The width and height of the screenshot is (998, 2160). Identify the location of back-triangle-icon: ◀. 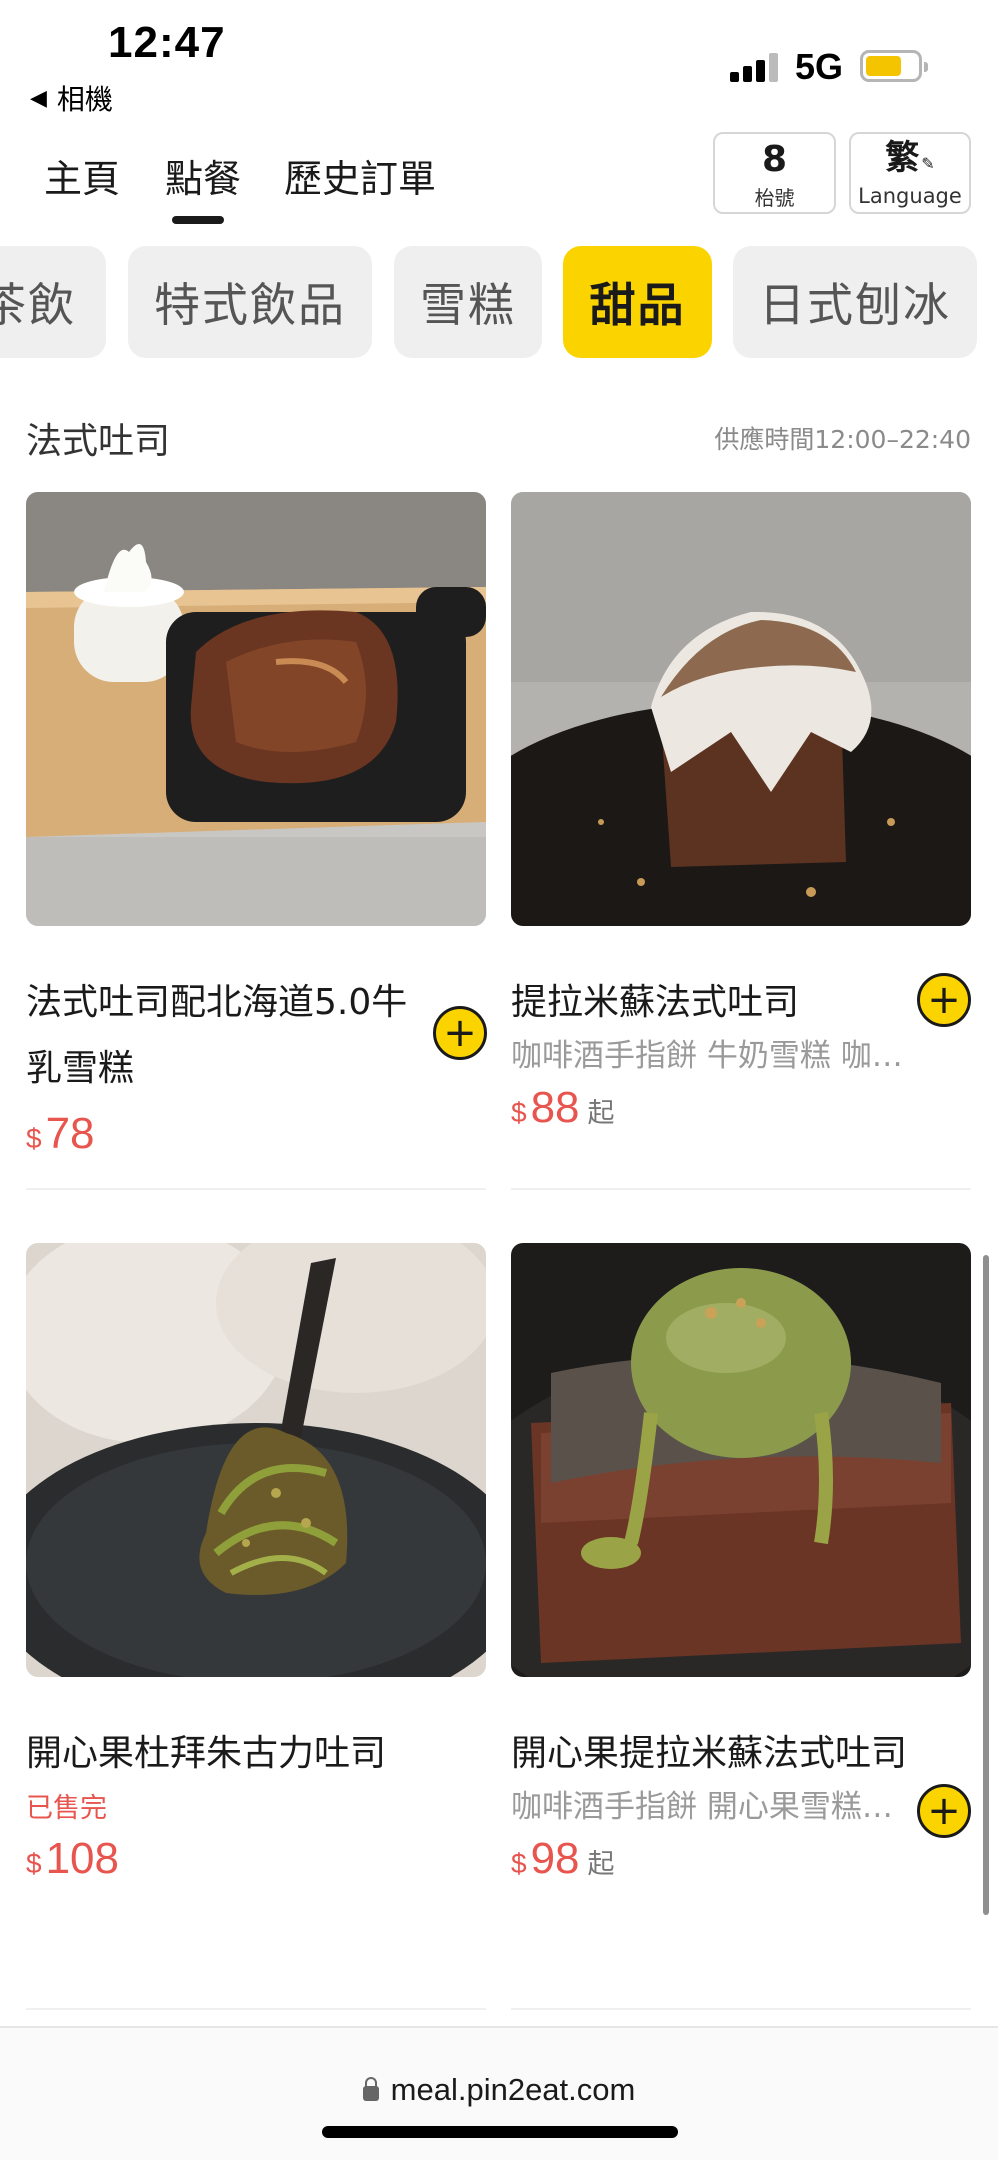
(38, 98).